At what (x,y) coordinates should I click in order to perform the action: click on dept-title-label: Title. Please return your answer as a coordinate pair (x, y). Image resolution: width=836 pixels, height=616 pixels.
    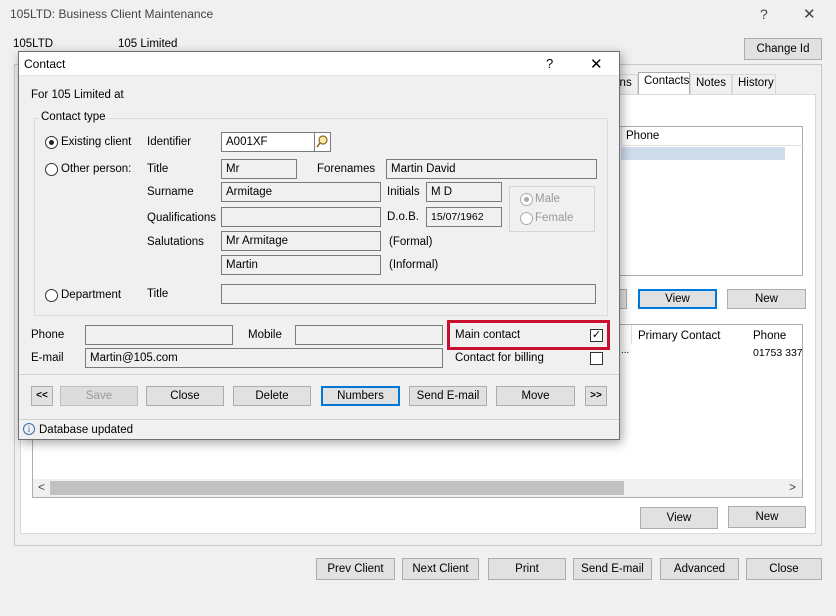
    Looking at the image, I should click on (158, 294).